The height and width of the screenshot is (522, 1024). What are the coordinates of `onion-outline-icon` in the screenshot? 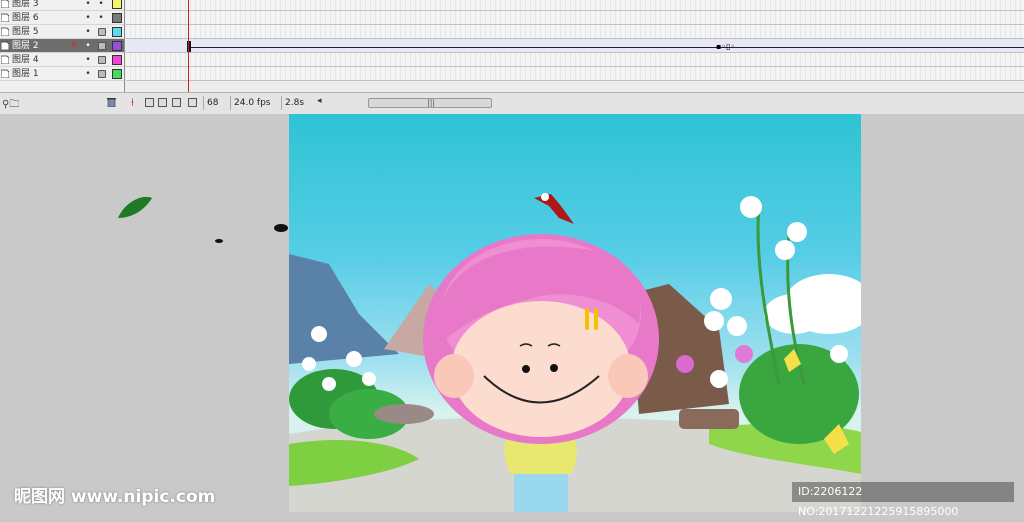 It's located at (162, 102).